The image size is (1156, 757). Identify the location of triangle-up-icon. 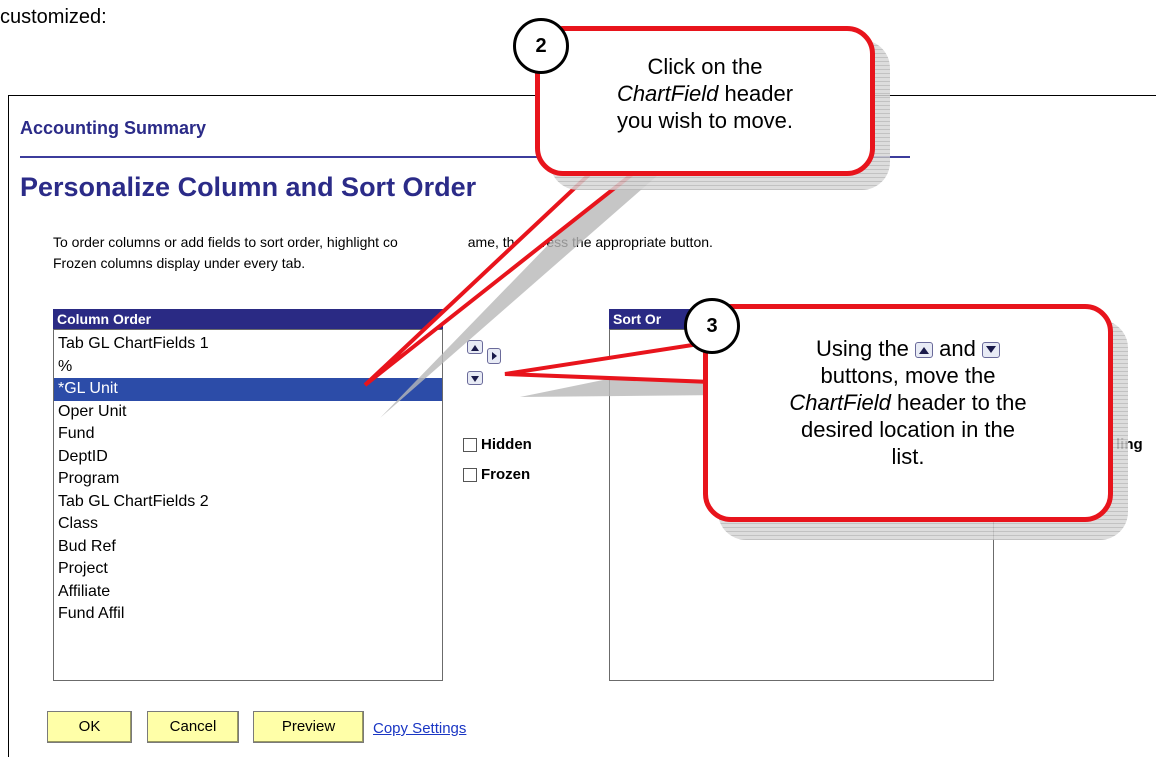
(924, 350).